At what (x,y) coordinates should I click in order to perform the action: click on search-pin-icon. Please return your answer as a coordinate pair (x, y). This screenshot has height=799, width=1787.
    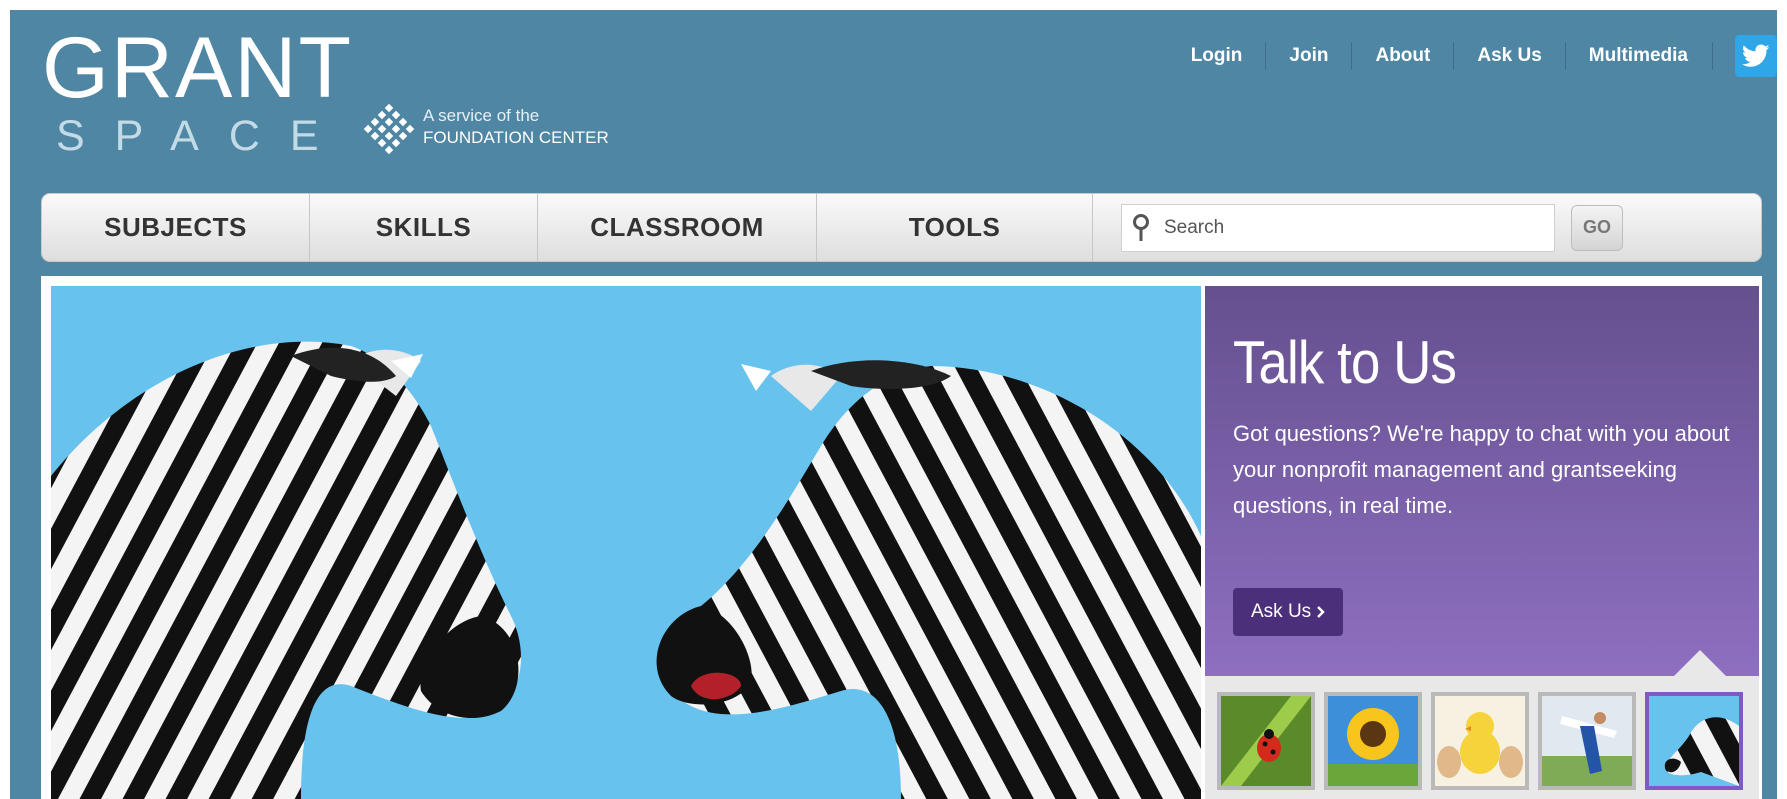
    Looking at the image, I should click on (1141, 227).